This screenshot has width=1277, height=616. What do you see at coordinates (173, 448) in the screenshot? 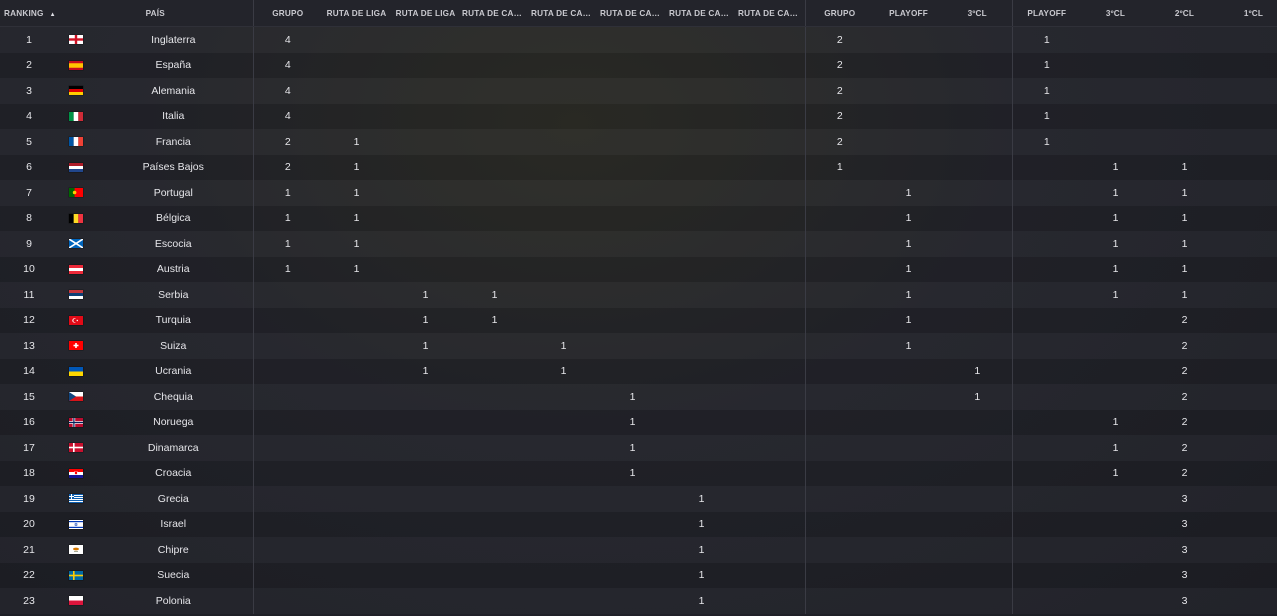
I see `country-name: Dinamarca` at bounding box center [173, 448].